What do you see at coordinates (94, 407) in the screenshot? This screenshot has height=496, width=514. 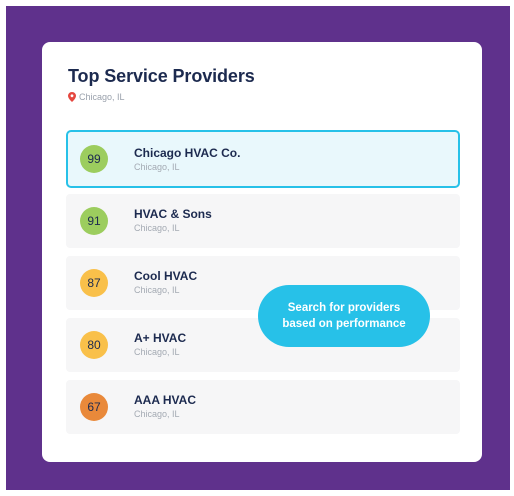 I see `score-badge: 67` at bounding box center [94, 407].